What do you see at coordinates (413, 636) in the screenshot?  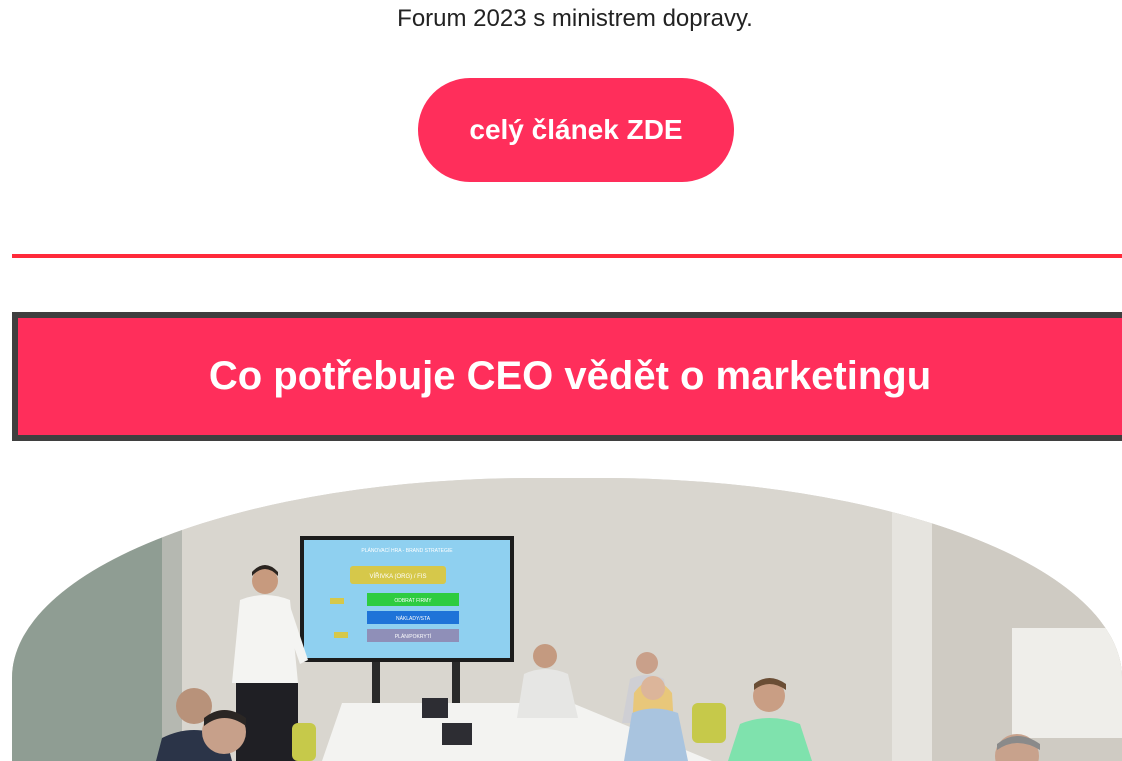 I see `tv-button-3-label: PLÁN/POKRYTÍ` at bounding box center [413, 636].